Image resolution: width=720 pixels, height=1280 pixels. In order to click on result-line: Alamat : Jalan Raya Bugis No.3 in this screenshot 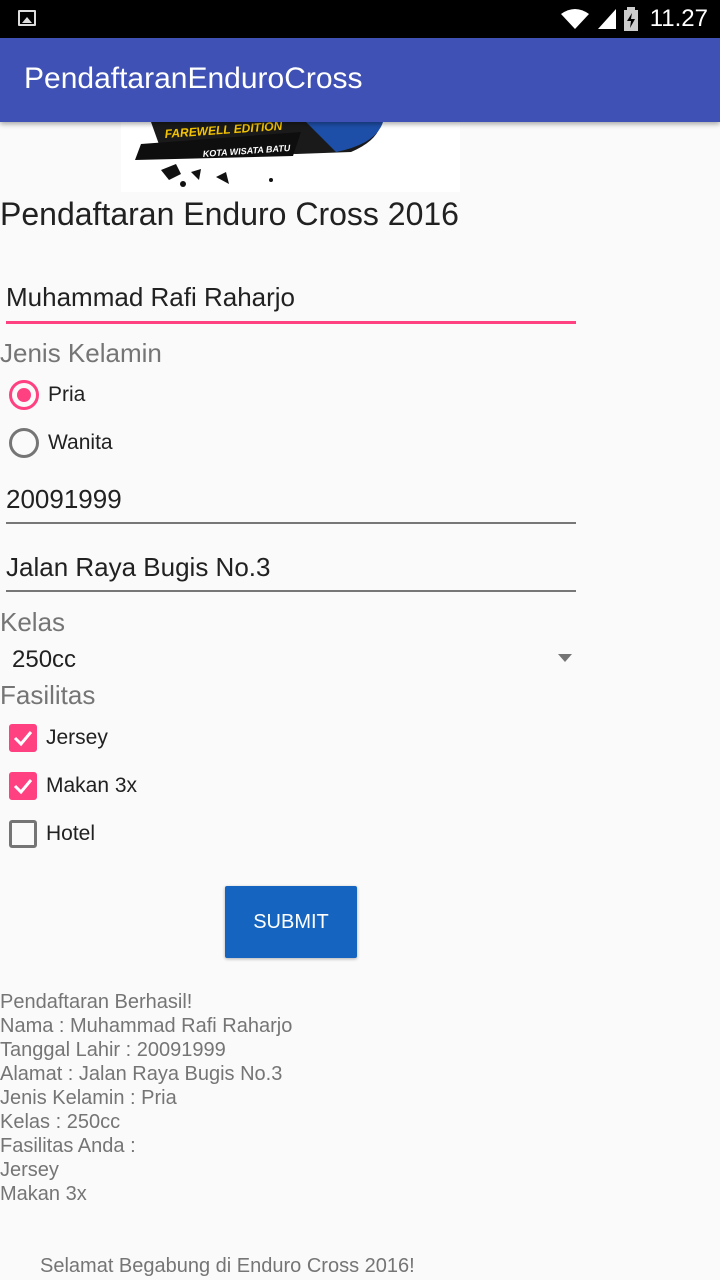, I will do `click(141, 1074)`.